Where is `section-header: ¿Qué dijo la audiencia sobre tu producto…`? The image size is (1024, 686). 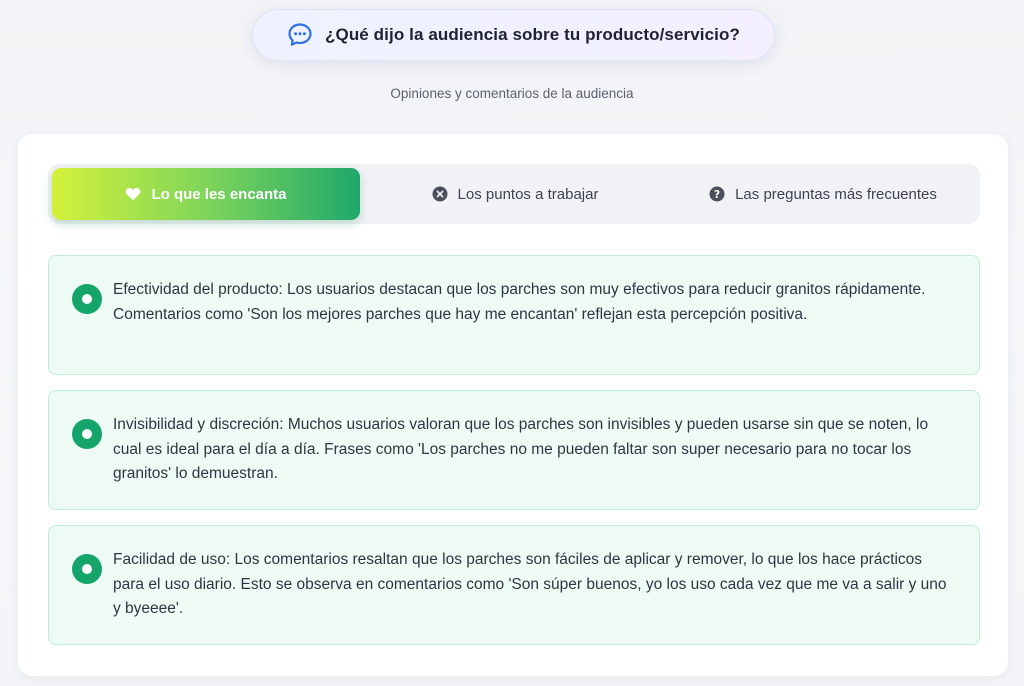 section-header: ¿Qué dijo la audiencia sobre tu producto… is located at coordinates (513, 35).